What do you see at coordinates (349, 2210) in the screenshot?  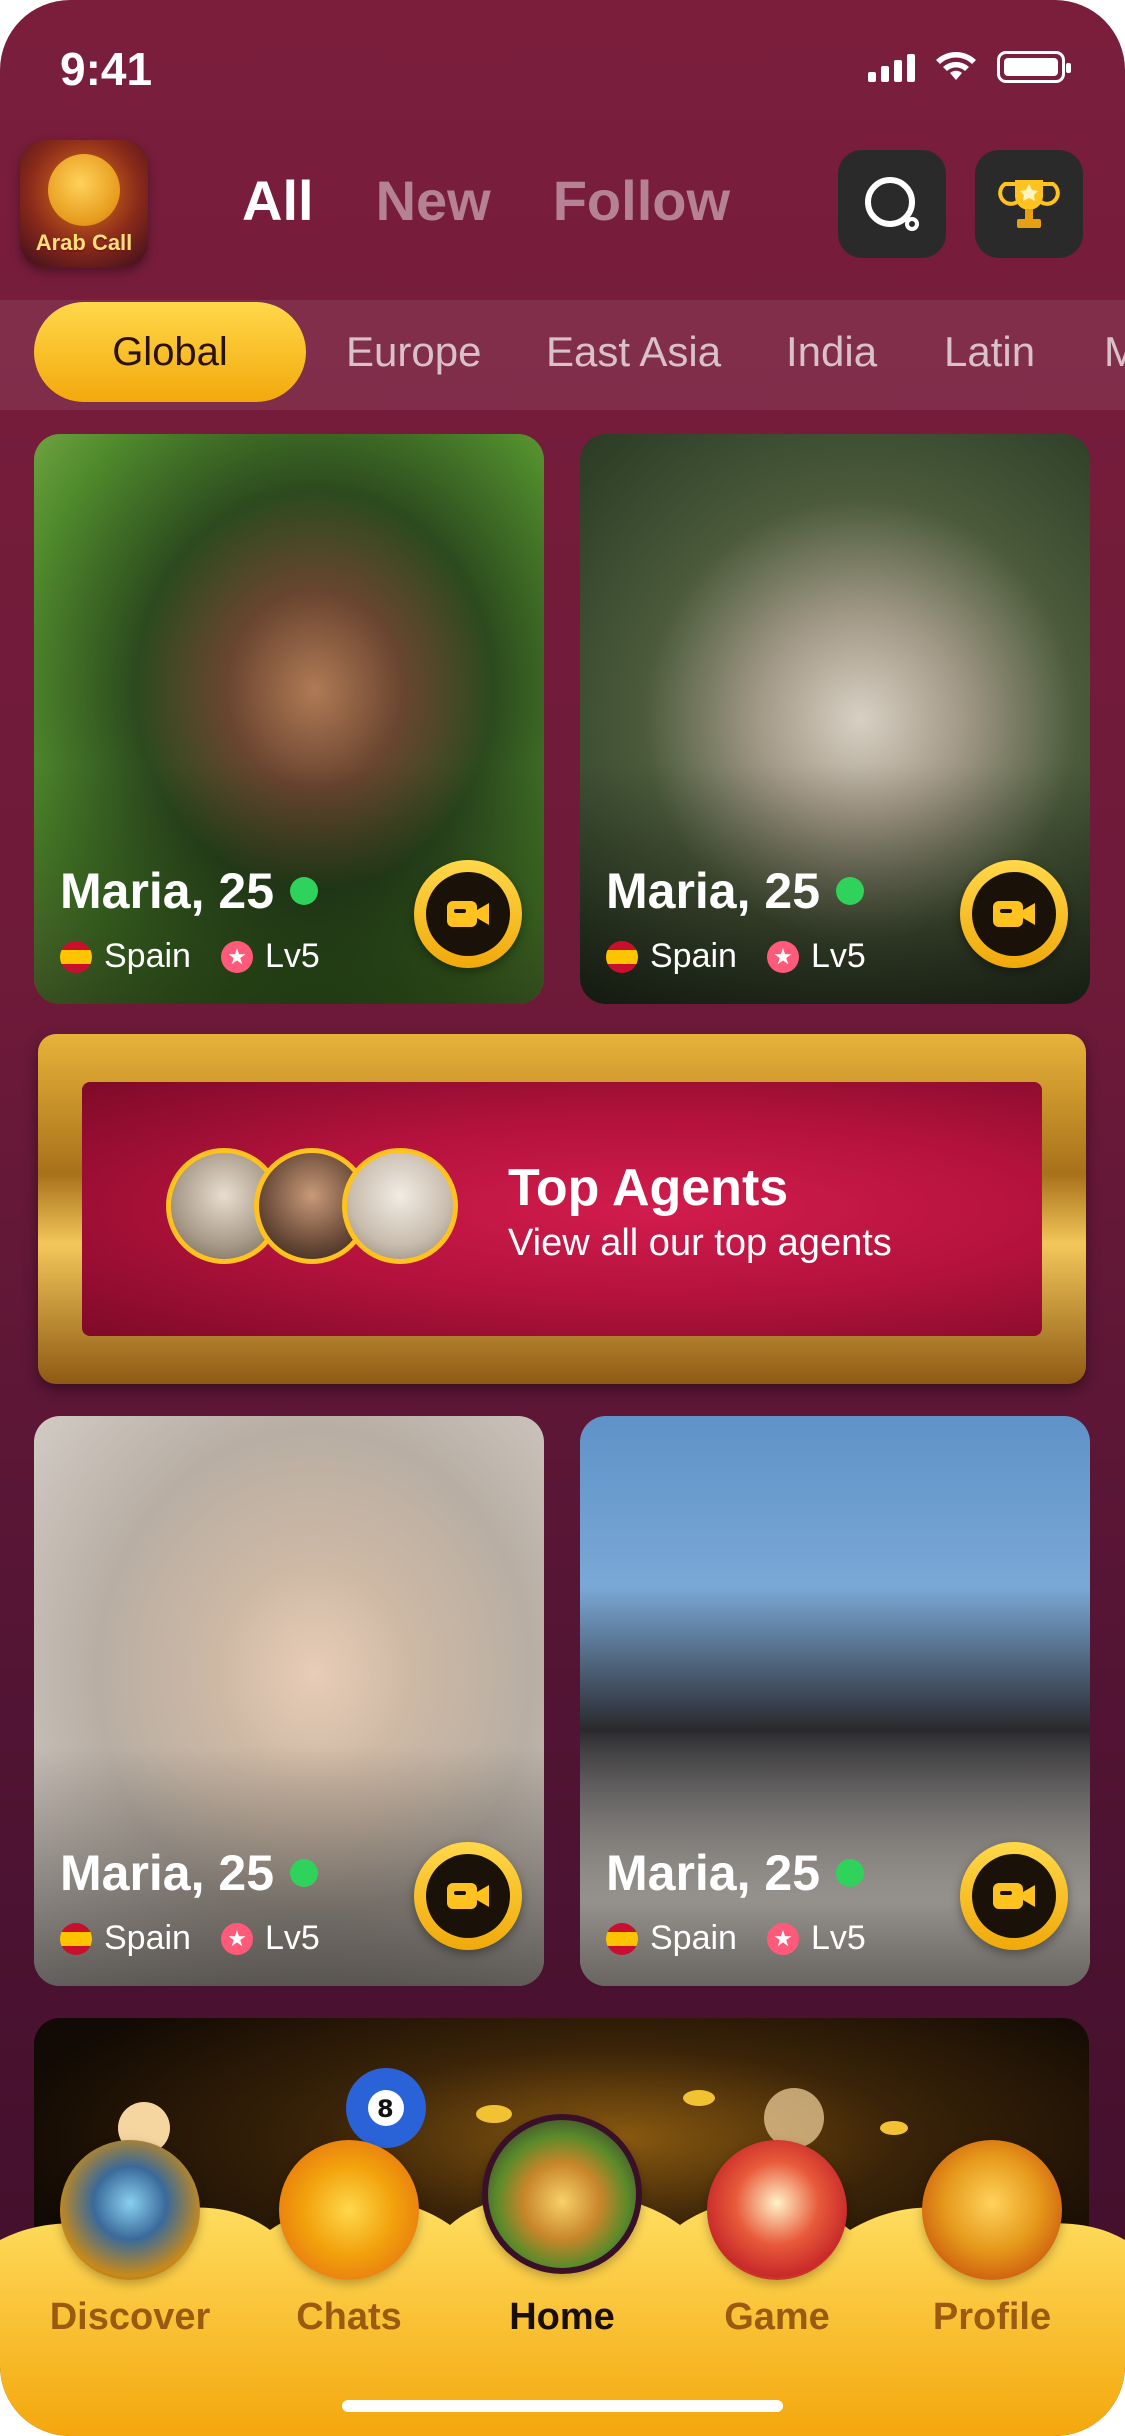 I see `chat-bubble-icon` at bounding box center [349, 2210].